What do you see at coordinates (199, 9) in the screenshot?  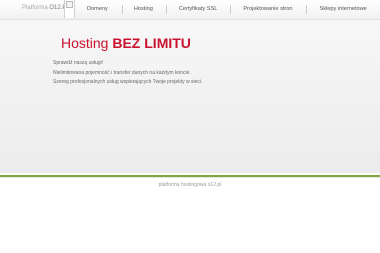 I see `nav-item-ssl: Certyfikaty SSL` at bounding box center [199, 9].